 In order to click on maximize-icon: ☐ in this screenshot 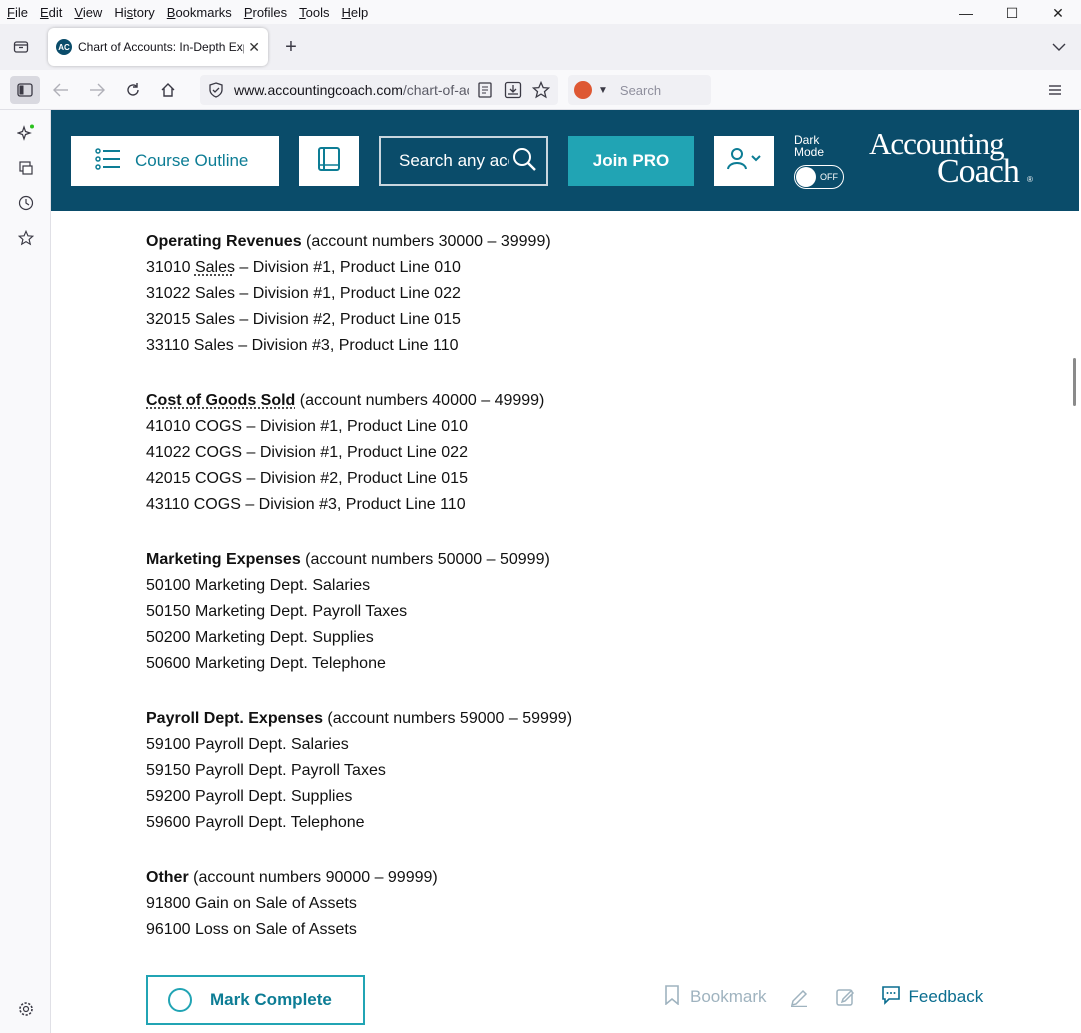, I will do `click(1012, 13)`.